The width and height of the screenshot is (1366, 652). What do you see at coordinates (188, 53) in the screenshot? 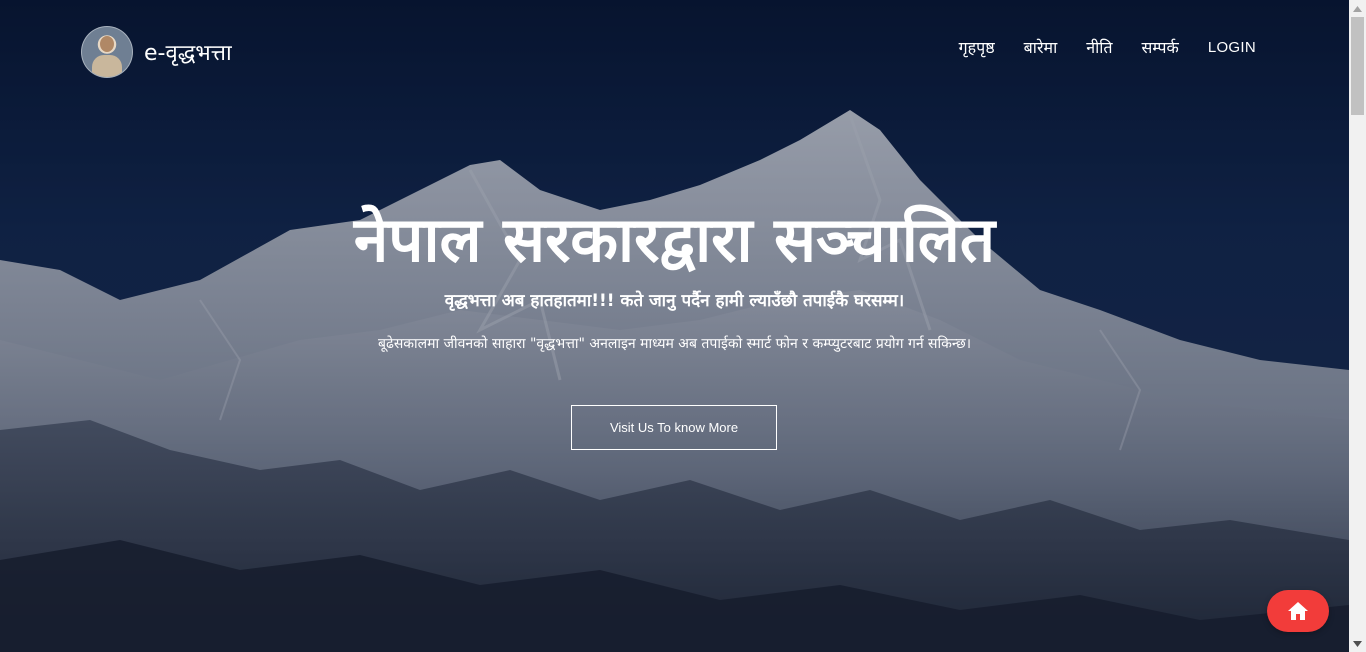
I see `brand-name: e-वृद्धभत्ता` at bounding box center [188, 53].